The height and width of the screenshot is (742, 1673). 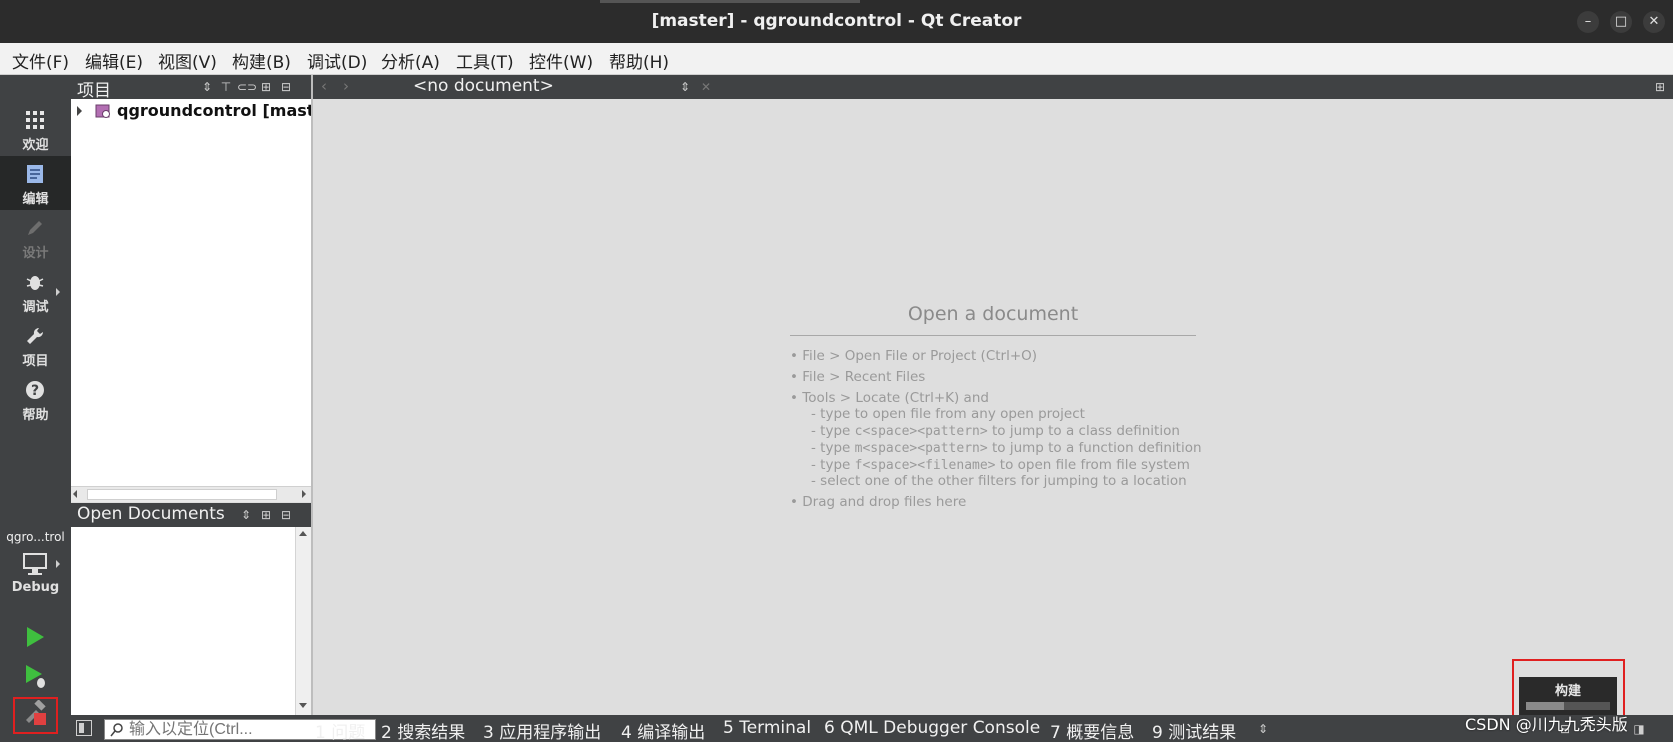 What do you see at coordinates (36, 676) in the screenshot?
I see `debug-run-button` at bounding box center [36, 676].